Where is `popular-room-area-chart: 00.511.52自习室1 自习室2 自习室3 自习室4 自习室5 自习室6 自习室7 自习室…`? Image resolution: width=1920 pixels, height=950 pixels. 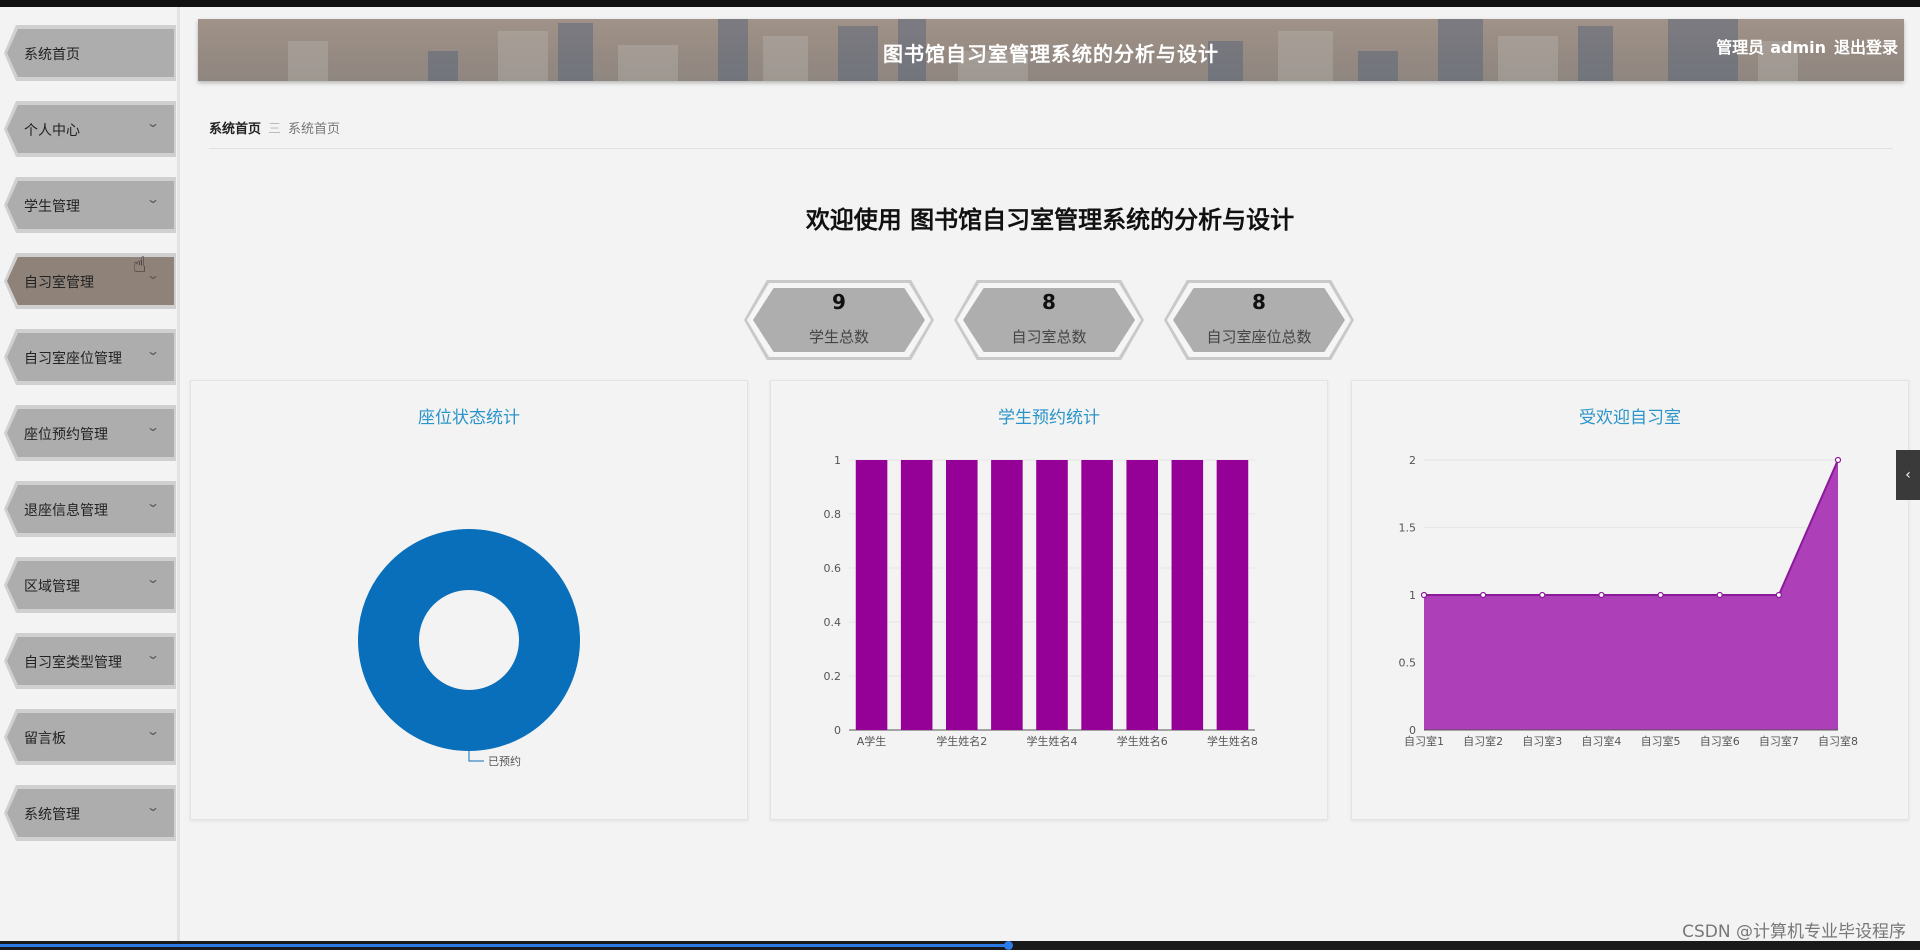
popular-room-area-chart: 00.511.52自习室1 自习室2 自习室3 自习室4 自习室5 自习室6 自习室7 自习室… is located at coordinates (1629, 601).